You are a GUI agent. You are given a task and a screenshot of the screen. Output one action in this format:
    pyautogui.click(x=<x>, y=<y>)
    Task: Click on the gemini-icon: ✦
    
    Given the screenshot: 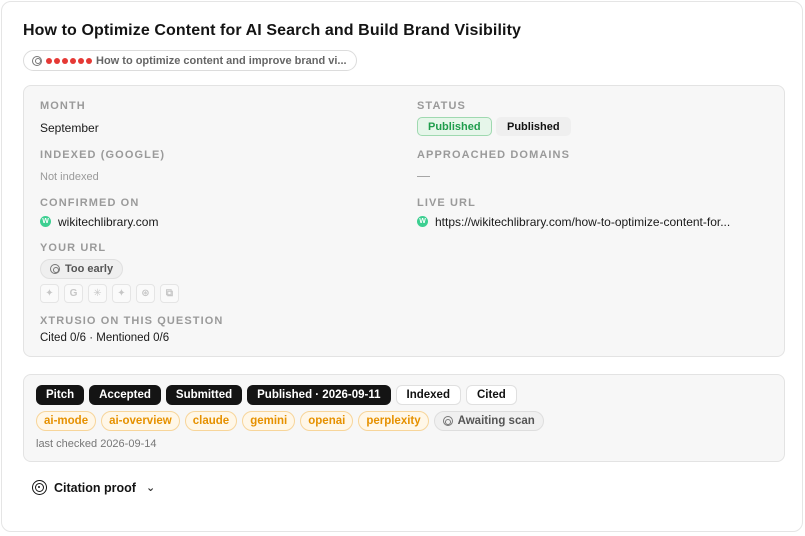 What is the action you would take?
    pyautogui.click(x=121, y=293)
    